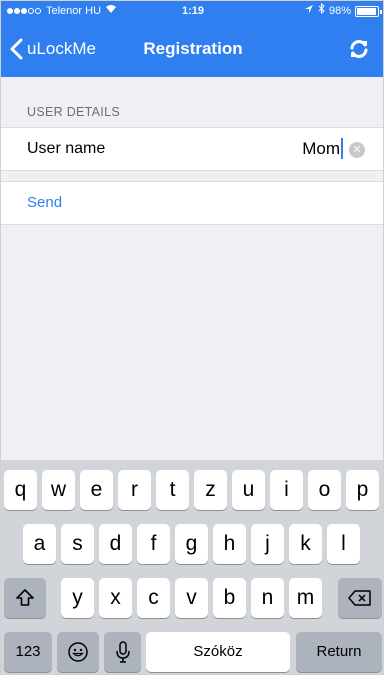 This screenshot has width=384, height=675. Describe the element at coordinates (73, 112) in the screenshot. I see `section-header-user-details: USER DETAILS` at that location.